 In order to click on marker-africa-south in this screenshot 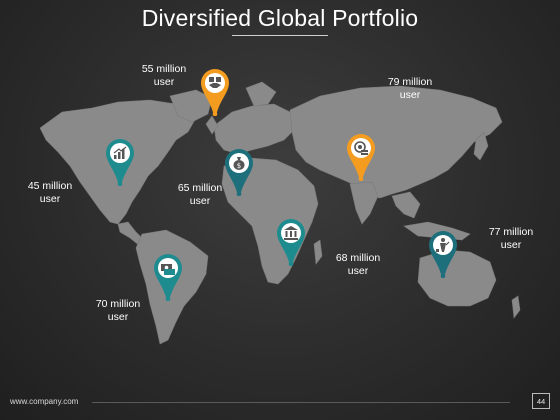, I will do `click(291, 242)`.